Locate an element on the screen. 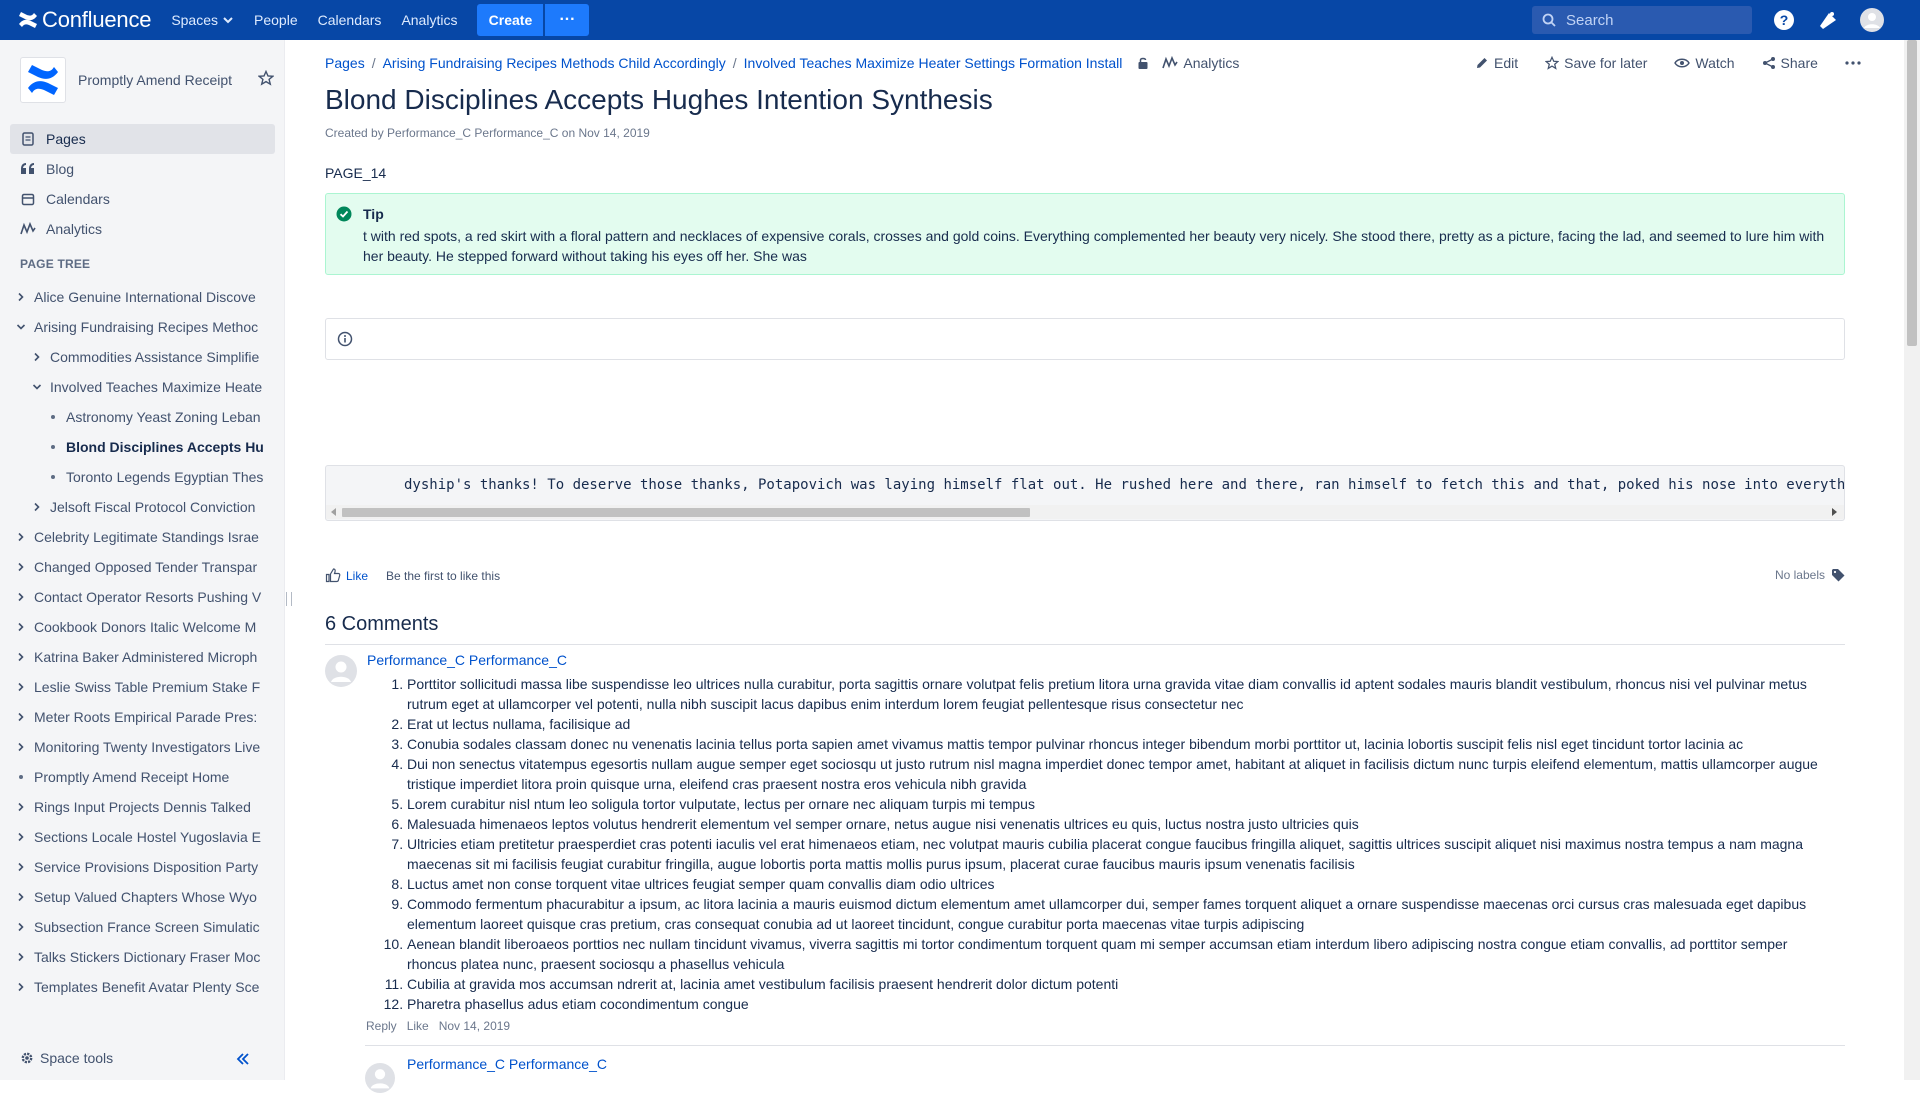 The height and width of the screenshot is (1093, 1920). calendar-icon is located at coordinates (28, 199).